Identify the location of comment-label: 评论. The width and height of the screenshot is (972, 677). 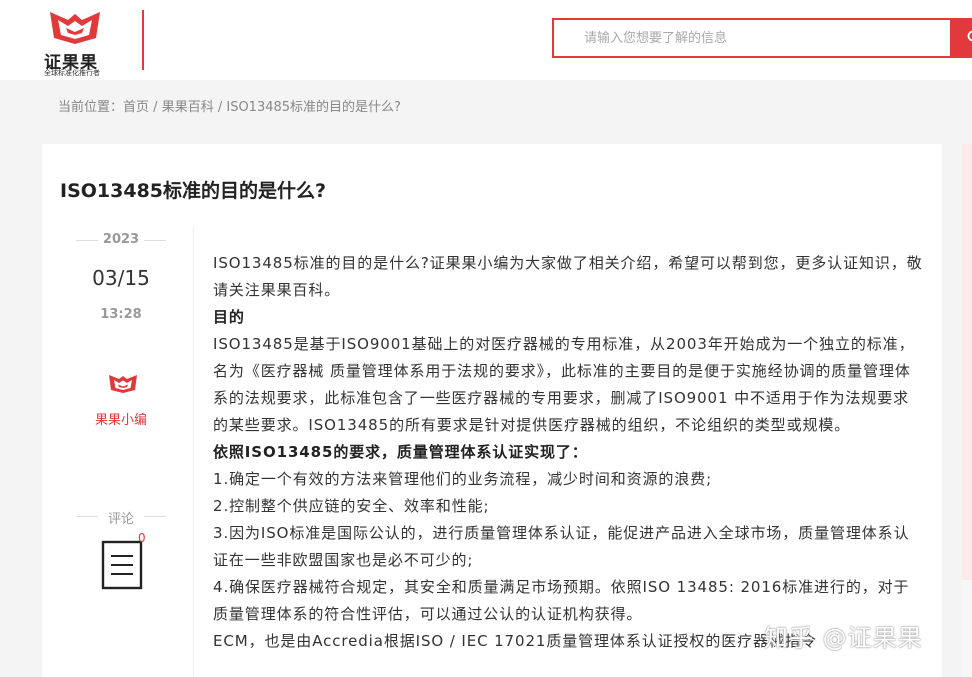
(121, 517).